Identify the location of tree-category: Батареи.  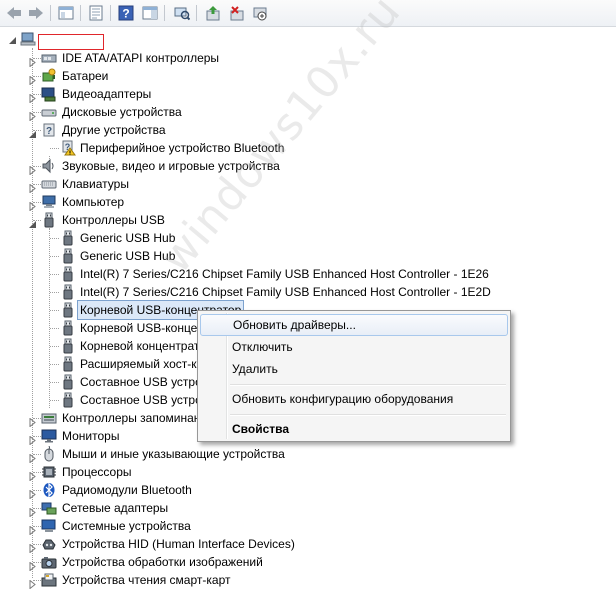
(308, 76).